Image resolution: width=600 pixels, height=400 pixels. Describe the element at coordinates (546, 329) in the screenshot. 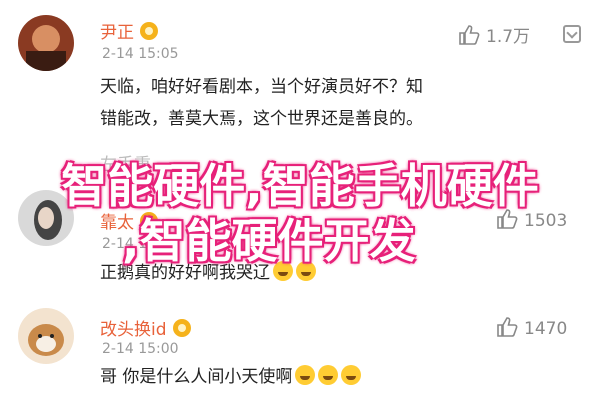

I see `like-count: 1470` at that location.